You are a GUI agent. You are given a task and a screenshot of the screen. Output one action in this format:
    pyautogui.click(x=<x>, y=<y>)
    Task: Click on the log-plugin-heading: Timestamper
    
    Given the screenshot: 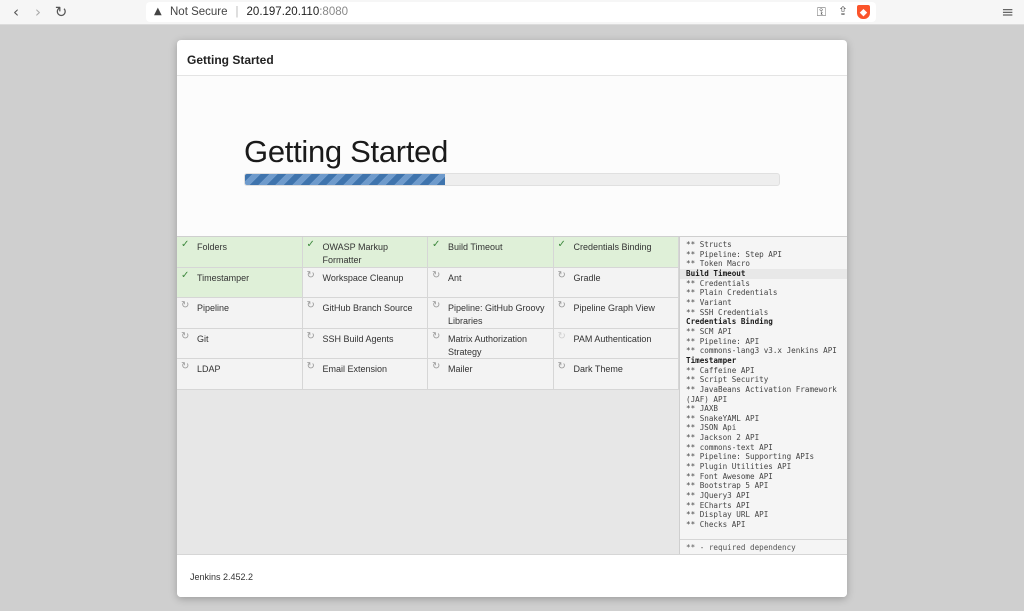 What is the action you would take?
    pyautogui.click(x=711, y=360)
    